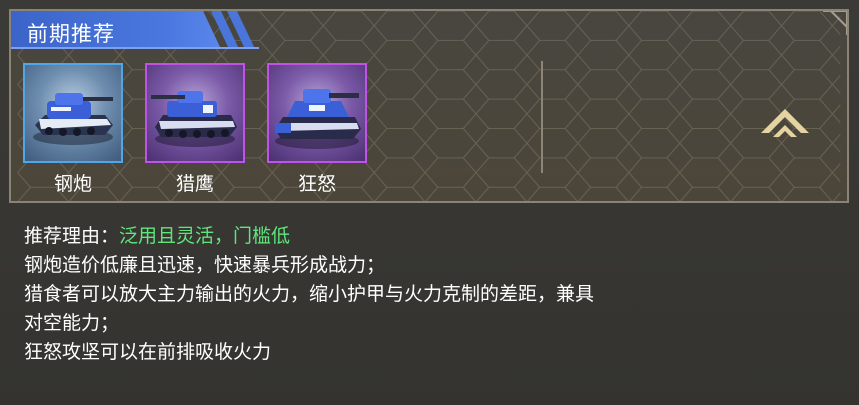 Image resolution: width=859 pixels, height=405 pixels. Describe the element at coordinates (542, 117) in the screenshot. I see `vertical-divider` at that location.